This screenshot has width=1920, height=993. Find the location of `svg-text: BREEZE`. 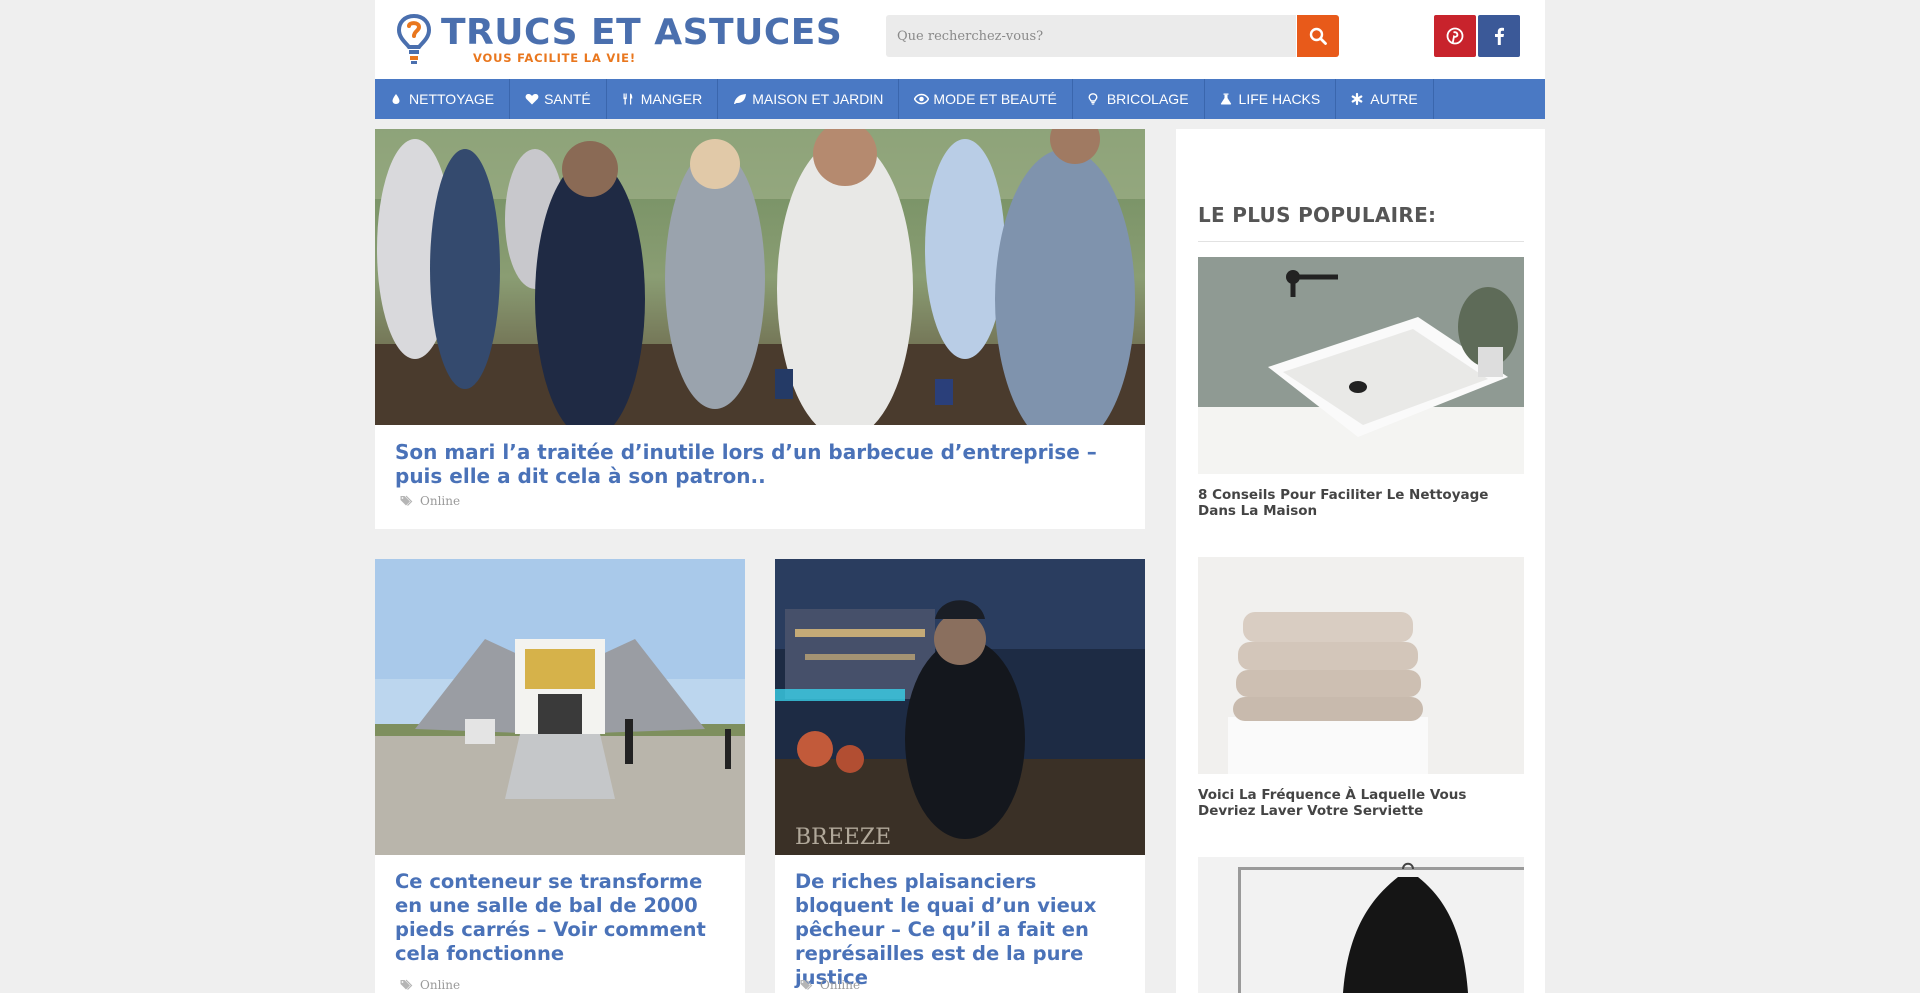

svg-text: BREEZE is located at coordinates (843, 837).